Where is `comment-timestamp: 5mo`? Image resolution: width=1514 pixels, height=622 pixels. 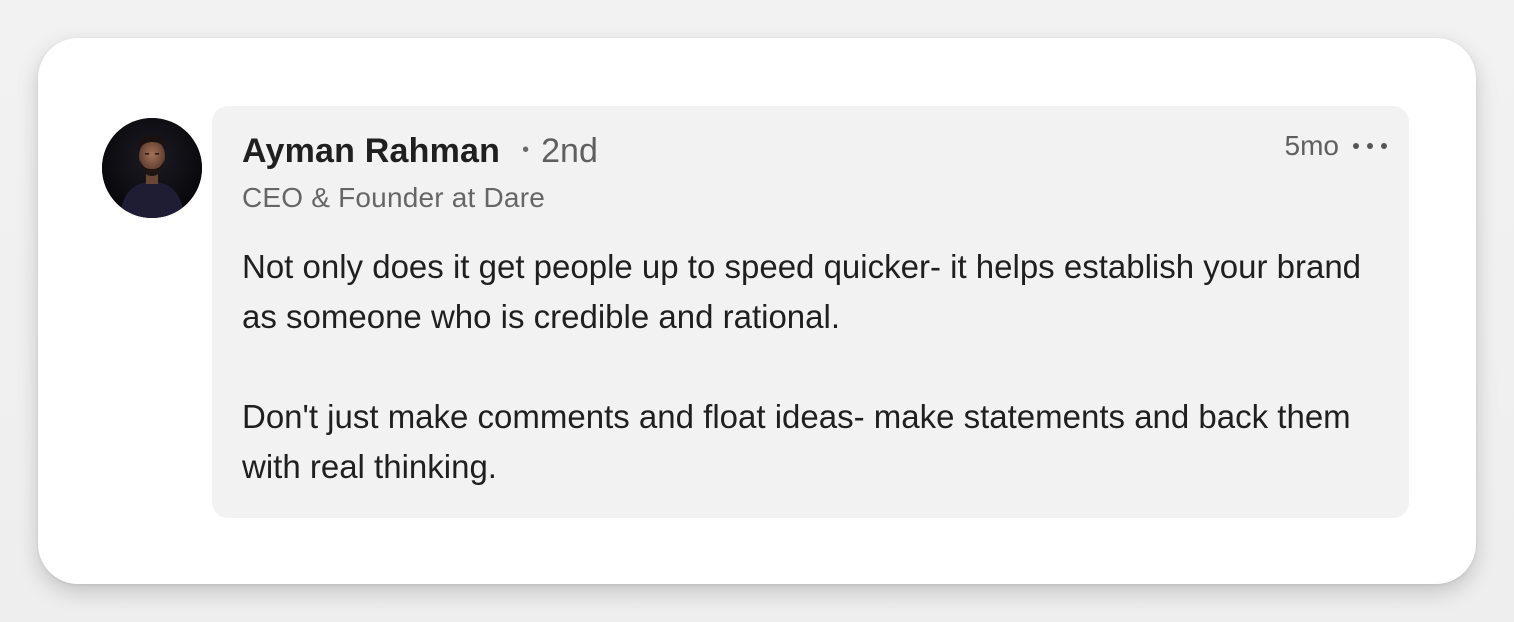
comment-timestamp: 5mo is located at coordinates (1311, 145).